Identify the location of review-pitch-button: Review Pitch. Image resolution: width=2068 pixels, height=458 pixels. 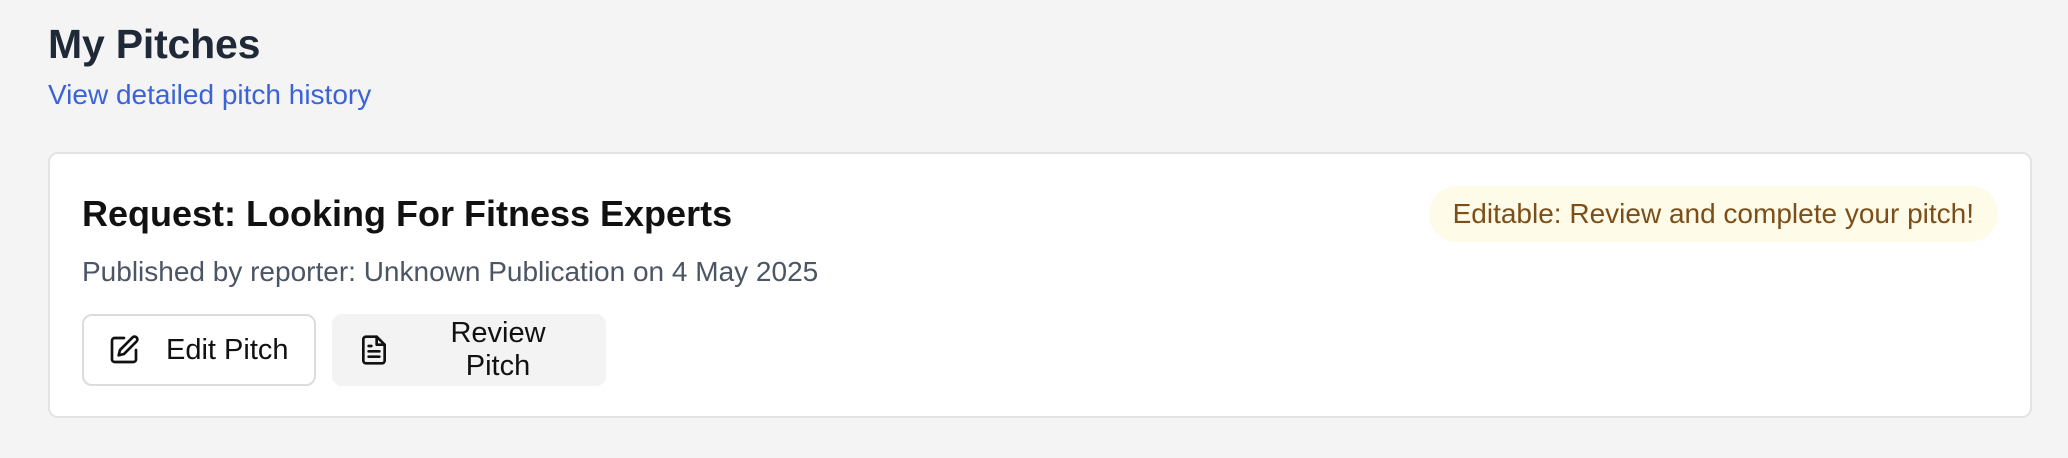
(469, 350).